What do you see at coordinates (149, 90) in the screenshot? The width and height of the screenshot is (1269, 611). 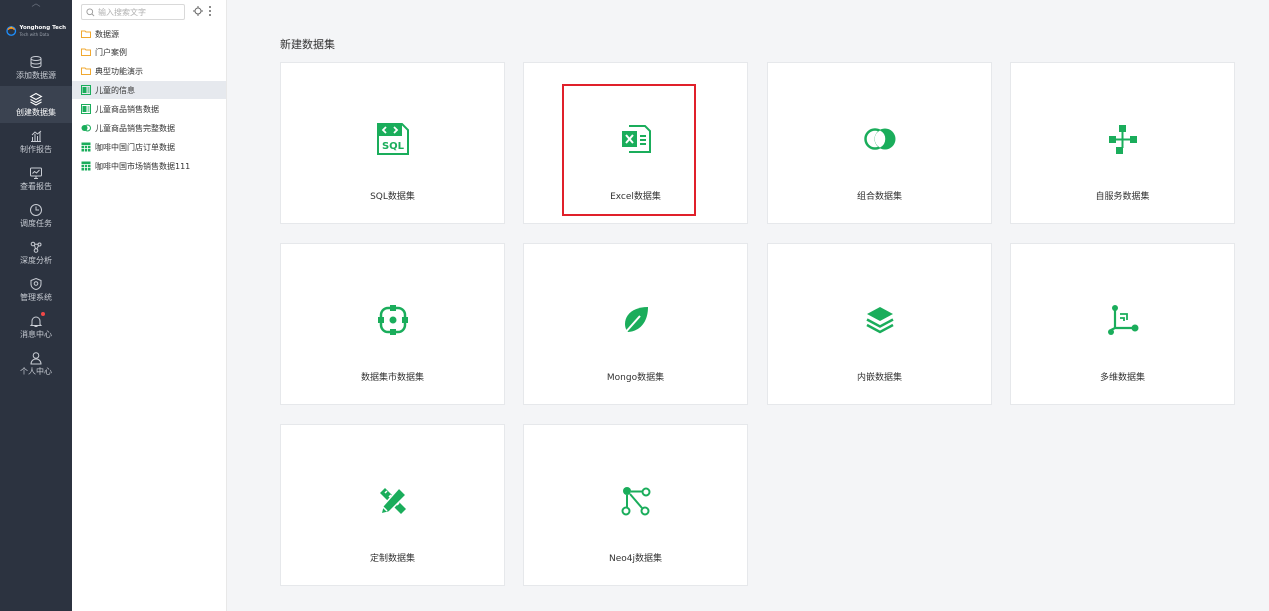 I see `tree-item-dataset: 儿童的信息` at bounding box center [149, 90].